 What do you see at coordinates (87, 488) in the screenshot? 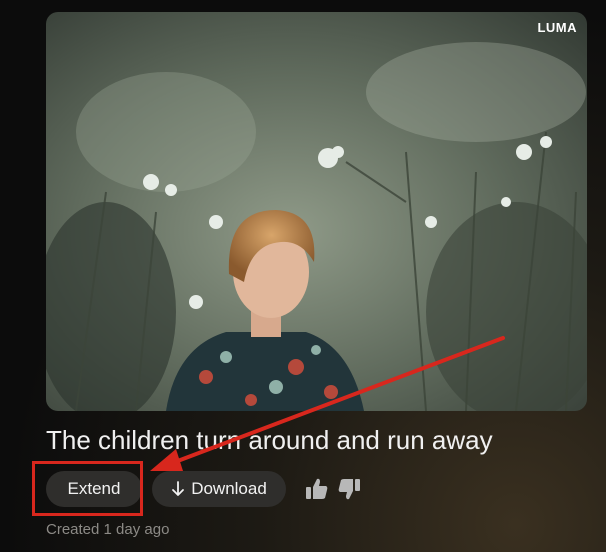
I see `highlight-box` at bounding box center [87, 488].